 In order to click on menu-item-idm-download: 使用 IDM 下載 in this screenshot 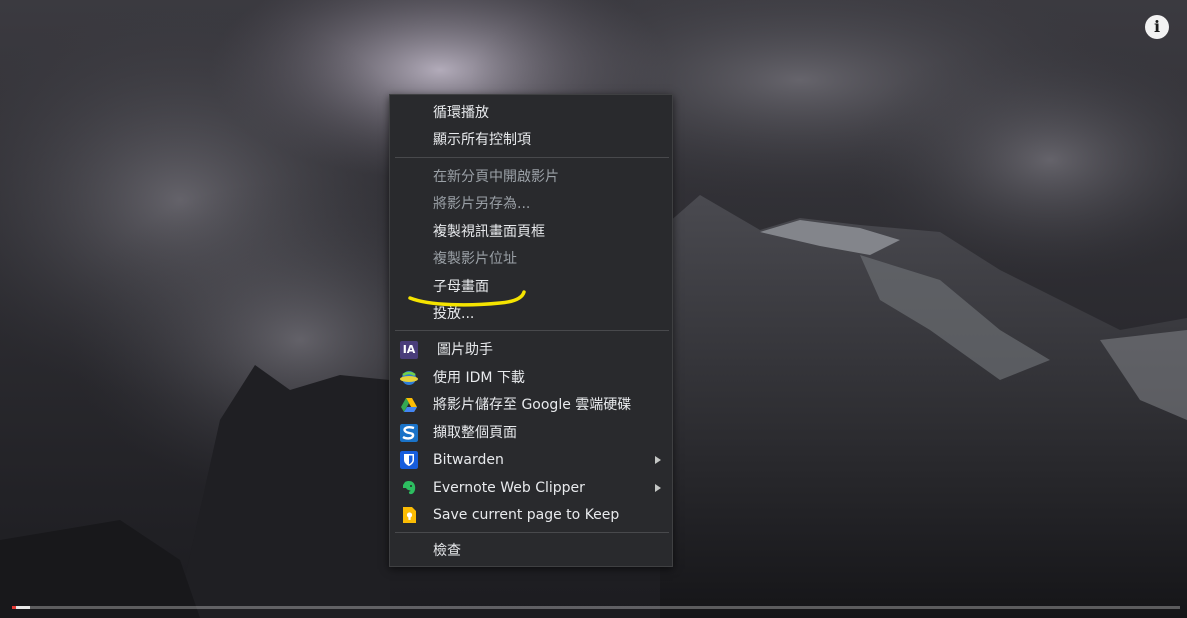, I will do `click(531, 378)`.